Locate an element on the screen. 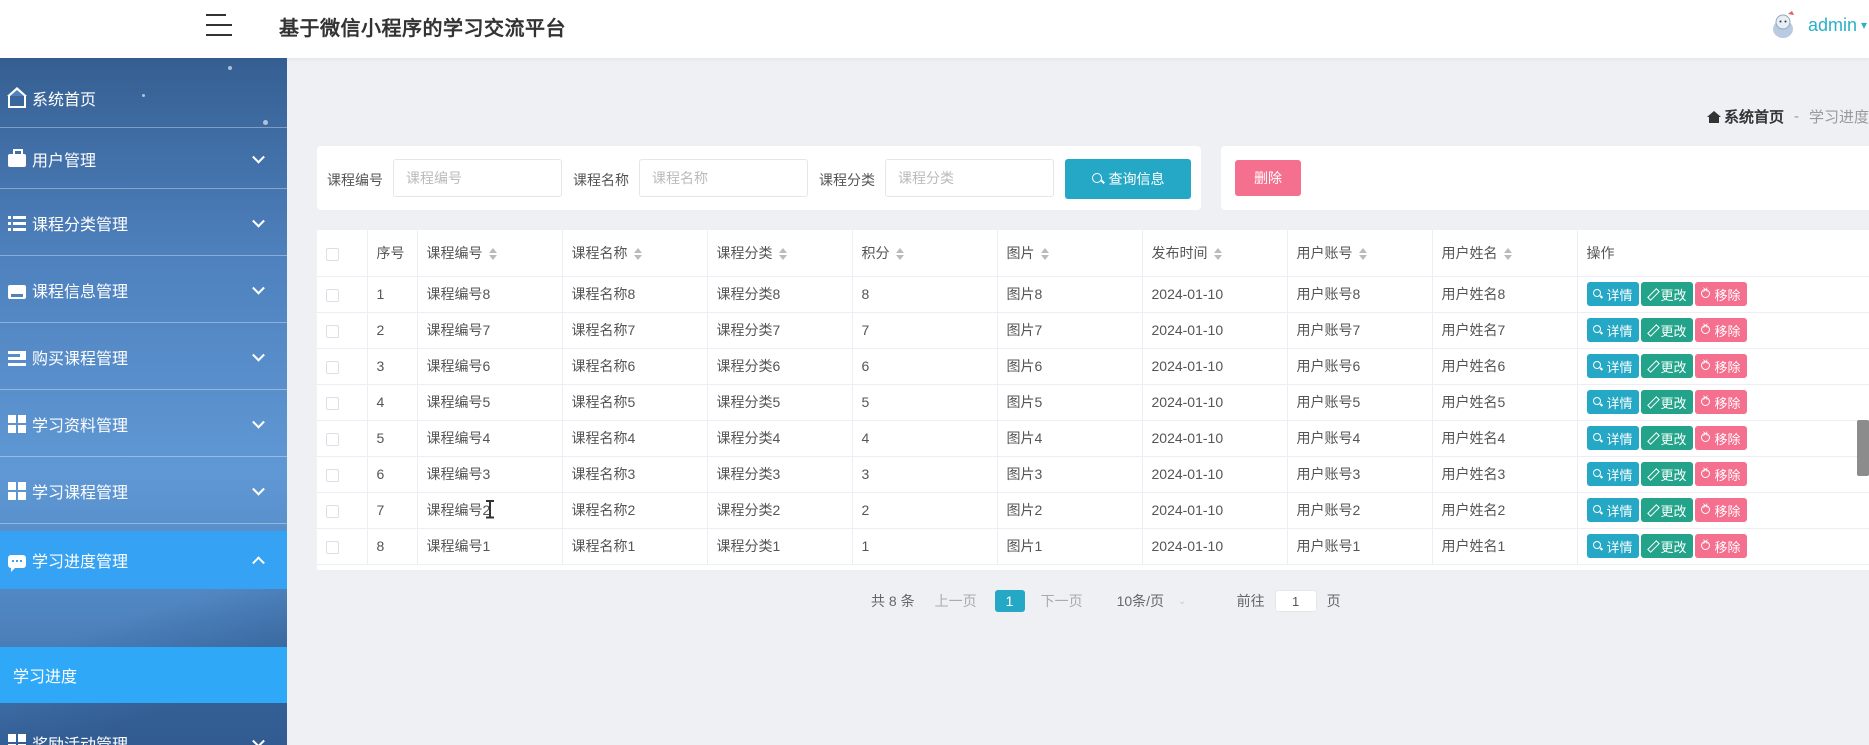  sidebar-item-rewards: 奖励活动管理 is located at coordinates (143, 728).